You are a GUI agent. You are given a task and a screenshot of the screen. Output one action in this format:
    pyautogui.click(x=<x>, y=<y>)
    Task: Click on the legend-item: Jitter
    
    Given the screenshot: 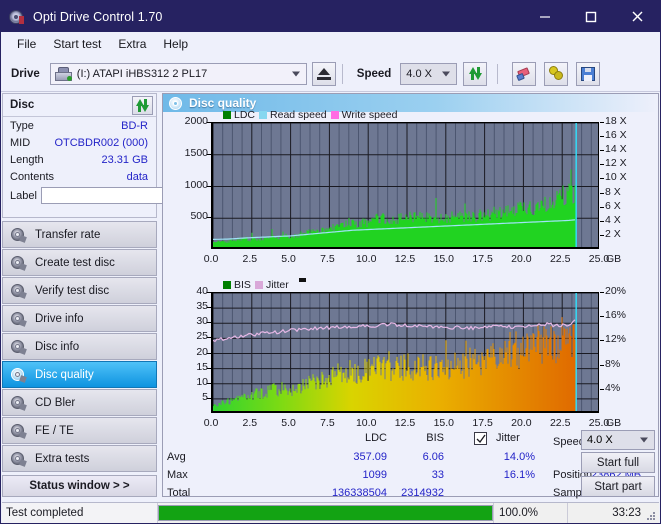 What is the action you would take?
    pyautogui.click(x=271, y=285)
    